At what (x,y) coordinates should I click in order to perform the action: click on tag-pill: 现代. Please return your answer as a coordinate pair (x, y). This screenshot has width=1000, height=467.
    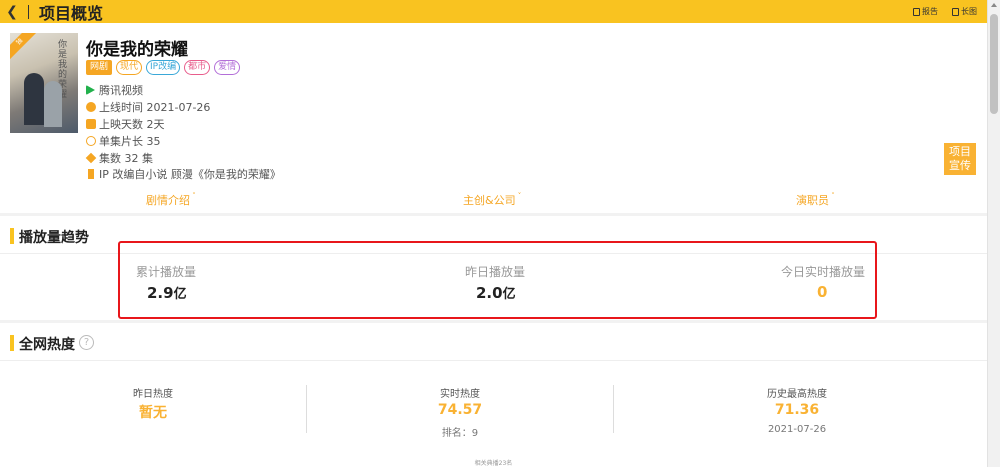
    Looking at the image, I should click on (129, 67).